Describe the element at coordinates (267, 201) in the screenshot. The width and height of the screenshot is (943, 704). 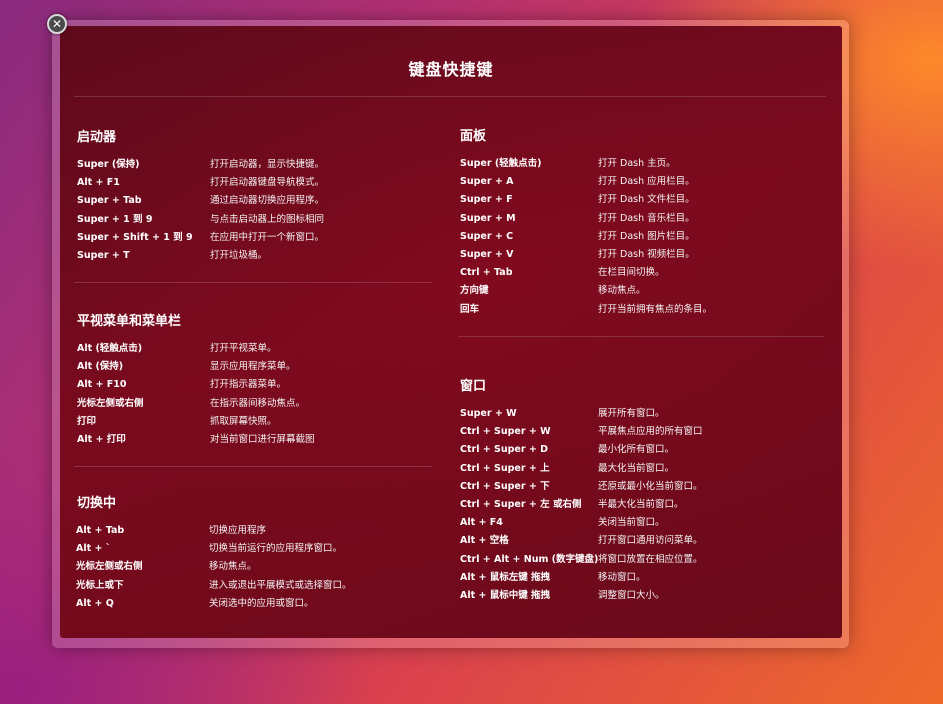
I see `shortcut-description: 通过启动器切换应用程序。` at that location.